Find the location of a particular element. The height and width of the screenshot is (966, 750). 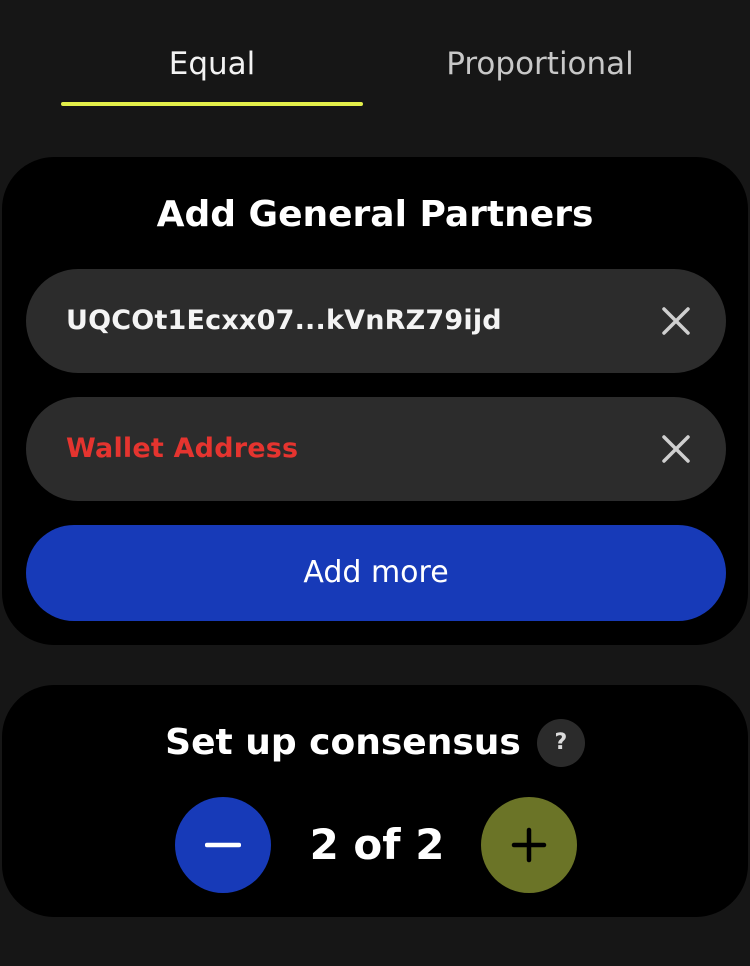

wallet-address-placeholder: Wallet Address is located at coordinates (182, 448).